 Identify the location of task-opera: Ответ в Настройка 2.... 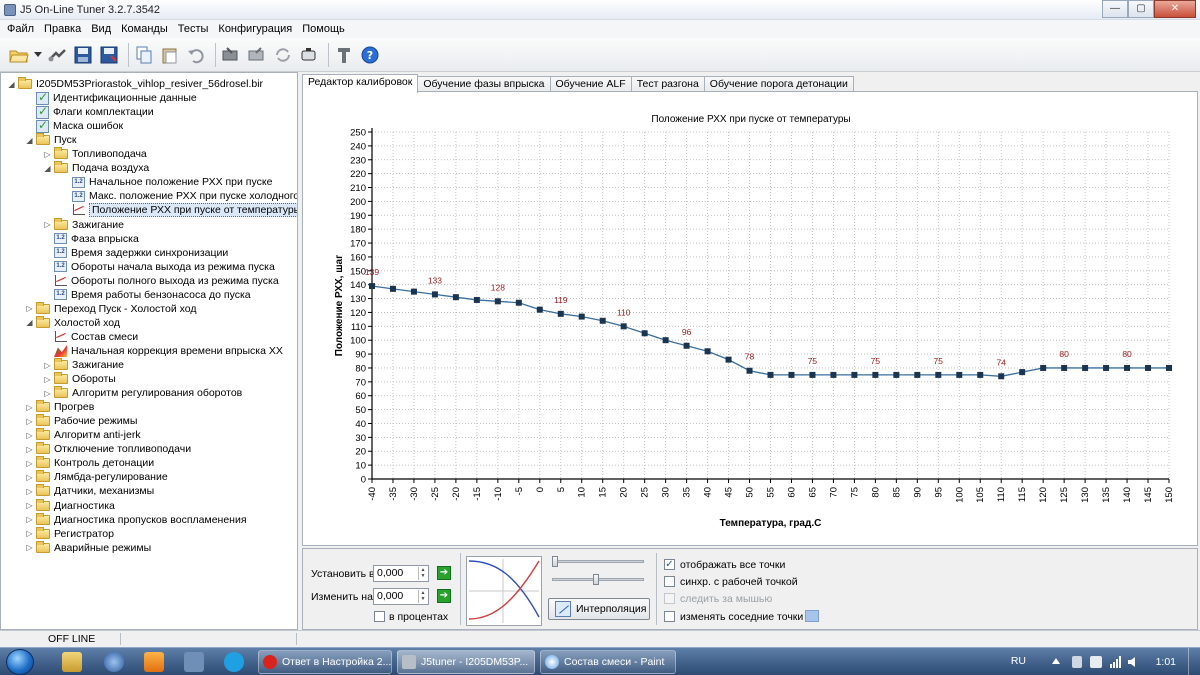
(325, 662).